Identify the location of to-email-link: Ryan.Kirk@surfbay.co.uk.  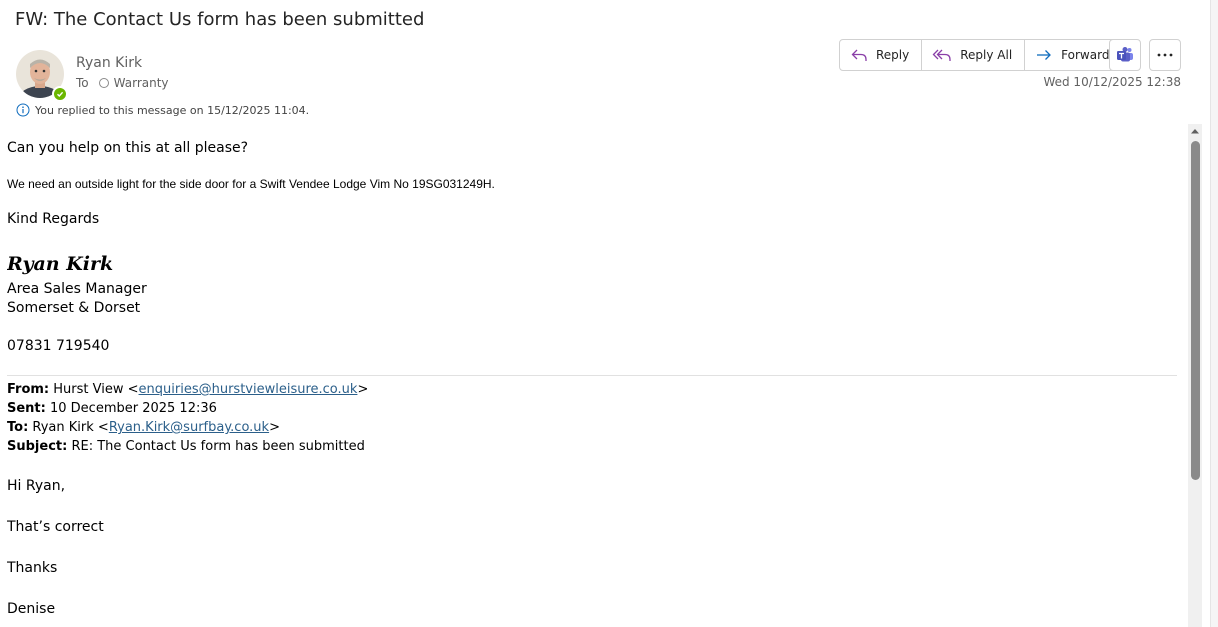
(189, 427).